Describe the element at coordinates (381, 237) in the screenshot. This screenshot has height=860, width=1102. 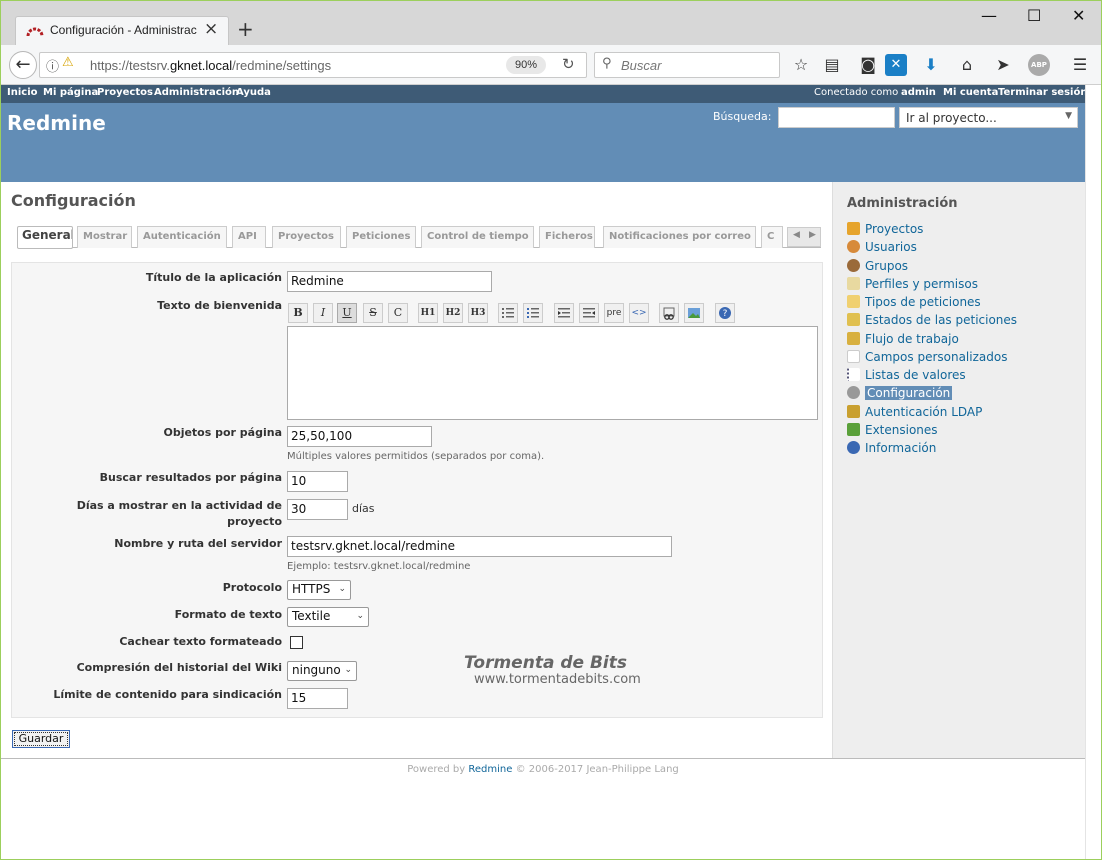
I see `tab-issues: Peticiones` at that location.